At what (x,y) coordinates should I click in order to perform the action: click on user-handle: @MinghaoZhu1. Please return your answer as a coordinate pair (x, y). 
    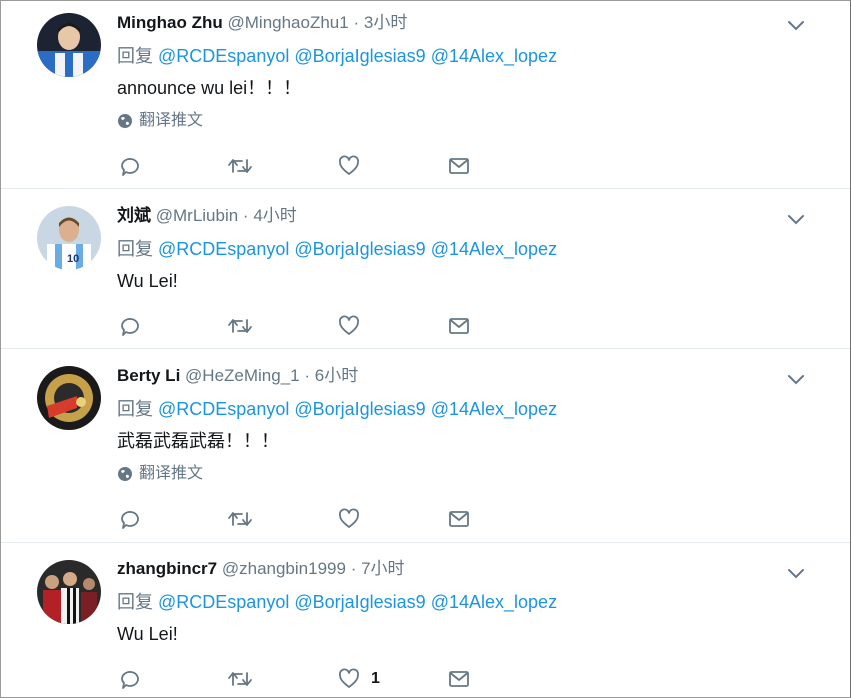
    Looking at the image, I should click on (288, 22).